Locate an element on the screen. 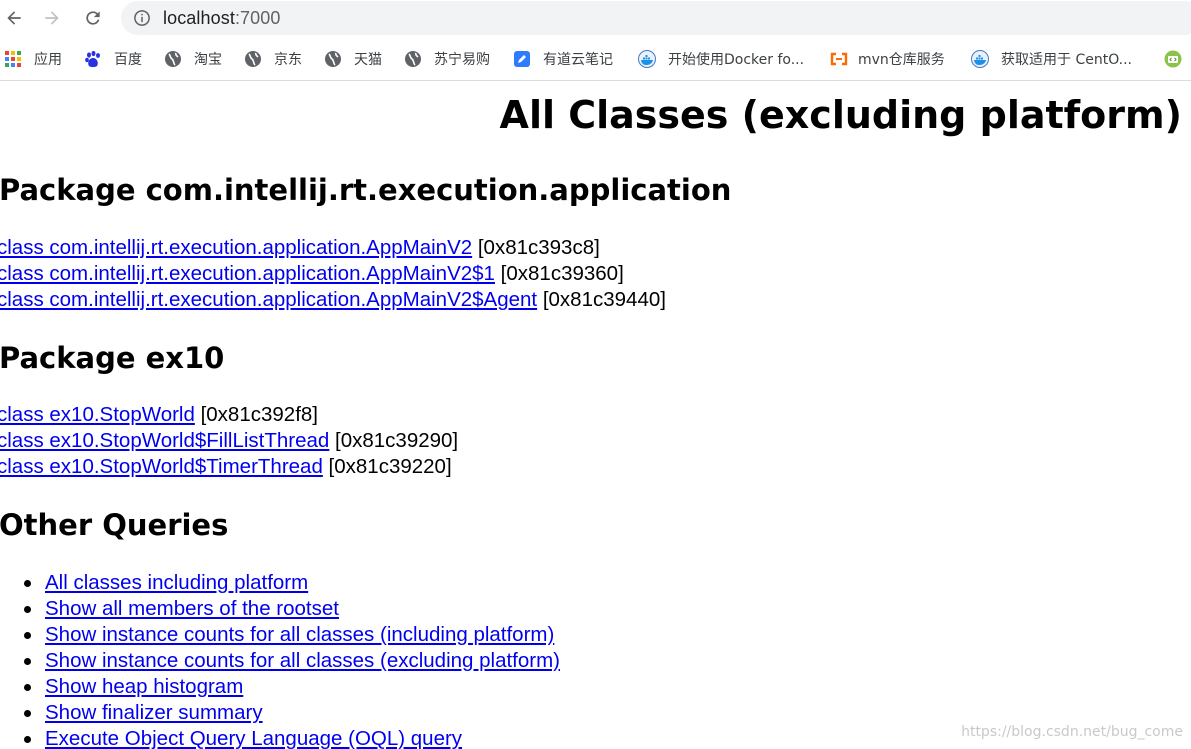  address-bar: localhost:7000 is located at coordinates (656, 18).